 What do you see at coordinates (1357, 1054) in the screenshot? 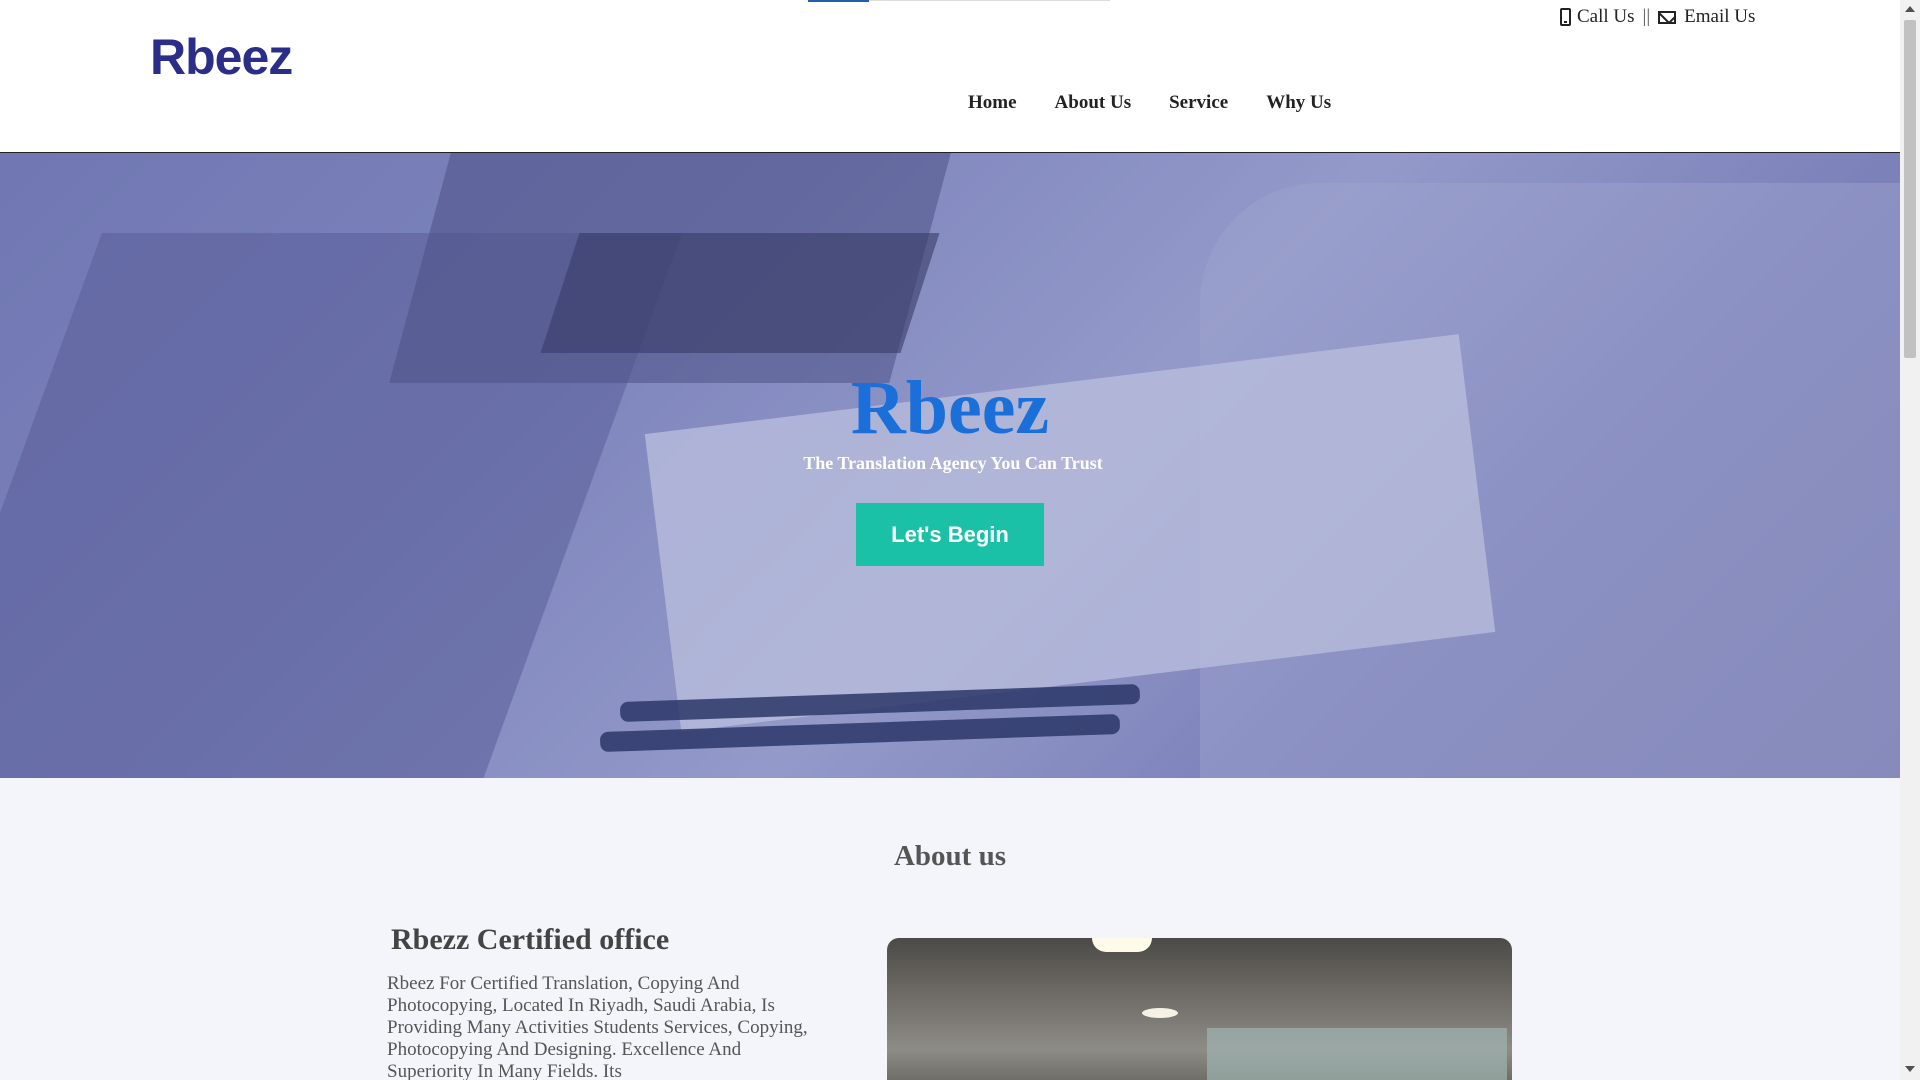
I see `glass-wall` at bounding box center [1357, 1054].